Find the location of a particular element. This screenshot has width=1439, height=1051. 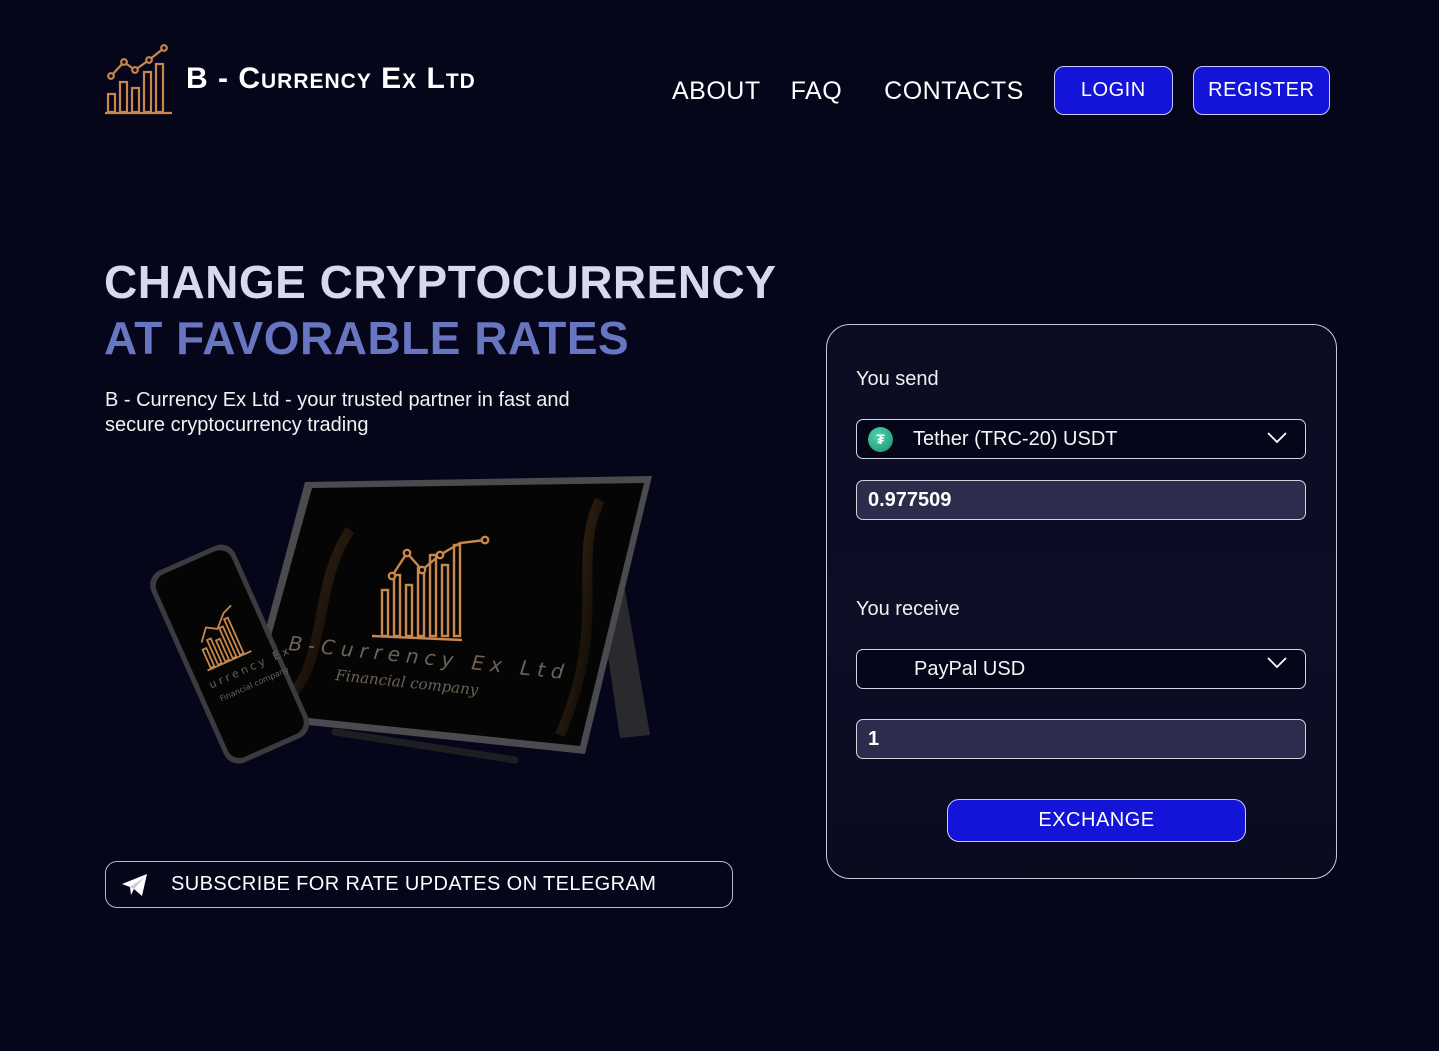

send-amount-input is located at coordinates (1081, 500).